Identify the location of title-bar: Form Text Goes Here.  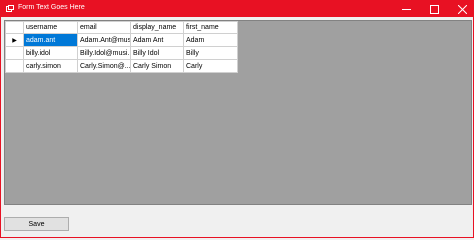
(237, 9).